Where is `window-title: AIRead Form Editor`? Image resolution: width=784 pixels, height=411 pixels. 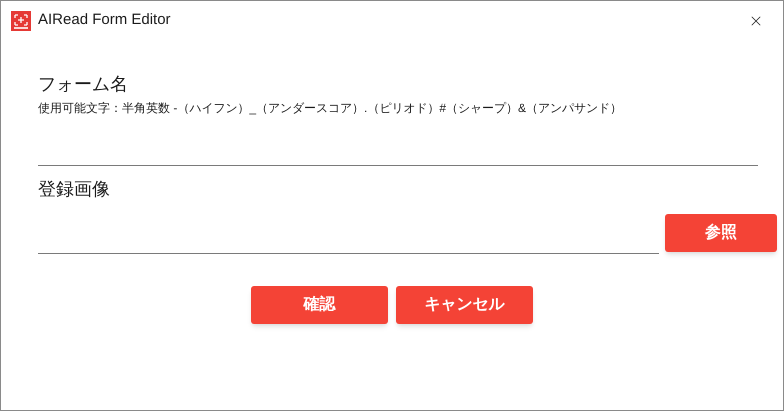
window-title: AIRead Form Editor is located at coordinates (104, 20).